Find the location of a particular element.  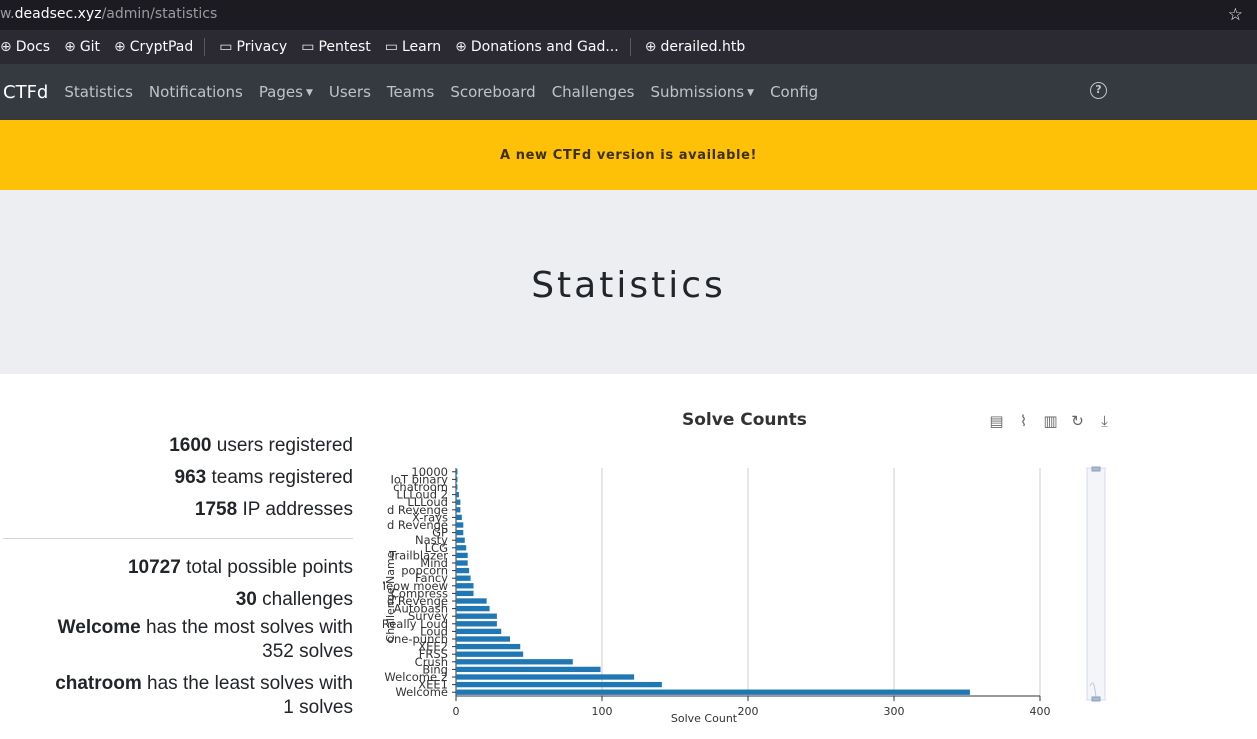

bookmark-derailed: ⊕ derailed.htb is located at coordinates (695, 47).